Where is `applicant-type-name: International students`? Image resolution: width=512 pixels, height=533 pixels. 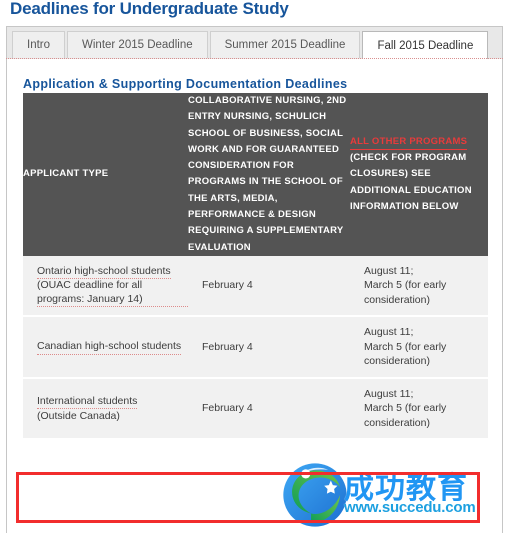
applicant-type-name: International students is located at coordinates (87, 402).